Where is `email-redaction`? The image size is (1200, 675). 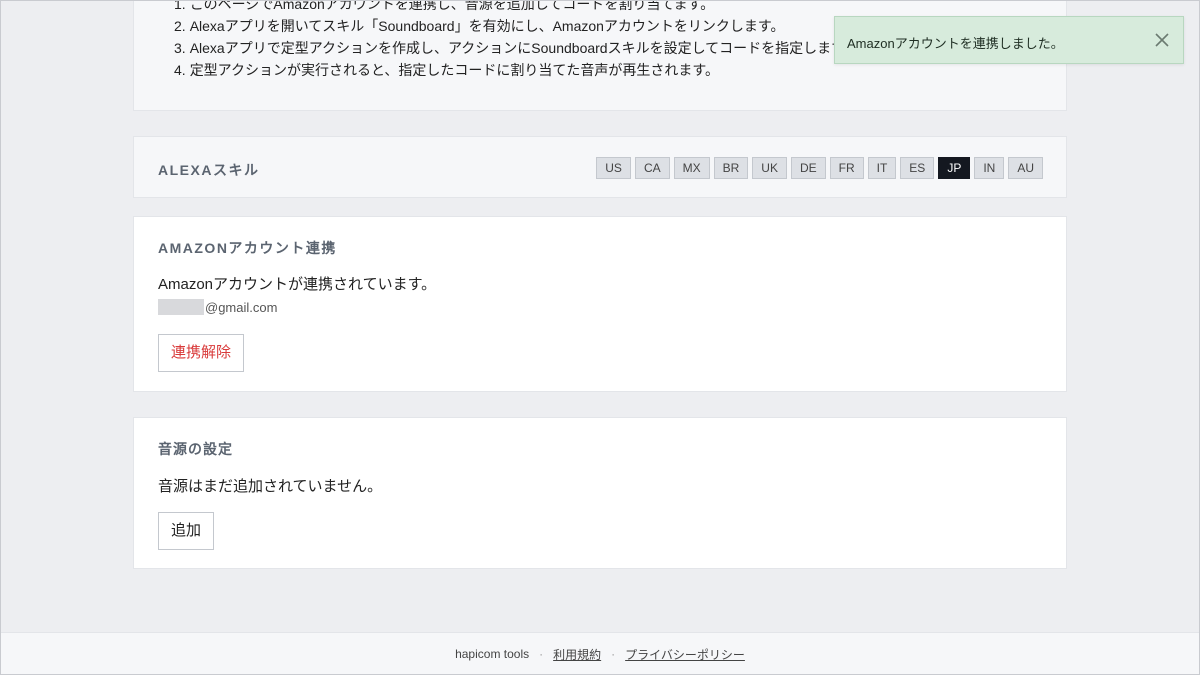
email-redaction is located at coordinates (181, 307).